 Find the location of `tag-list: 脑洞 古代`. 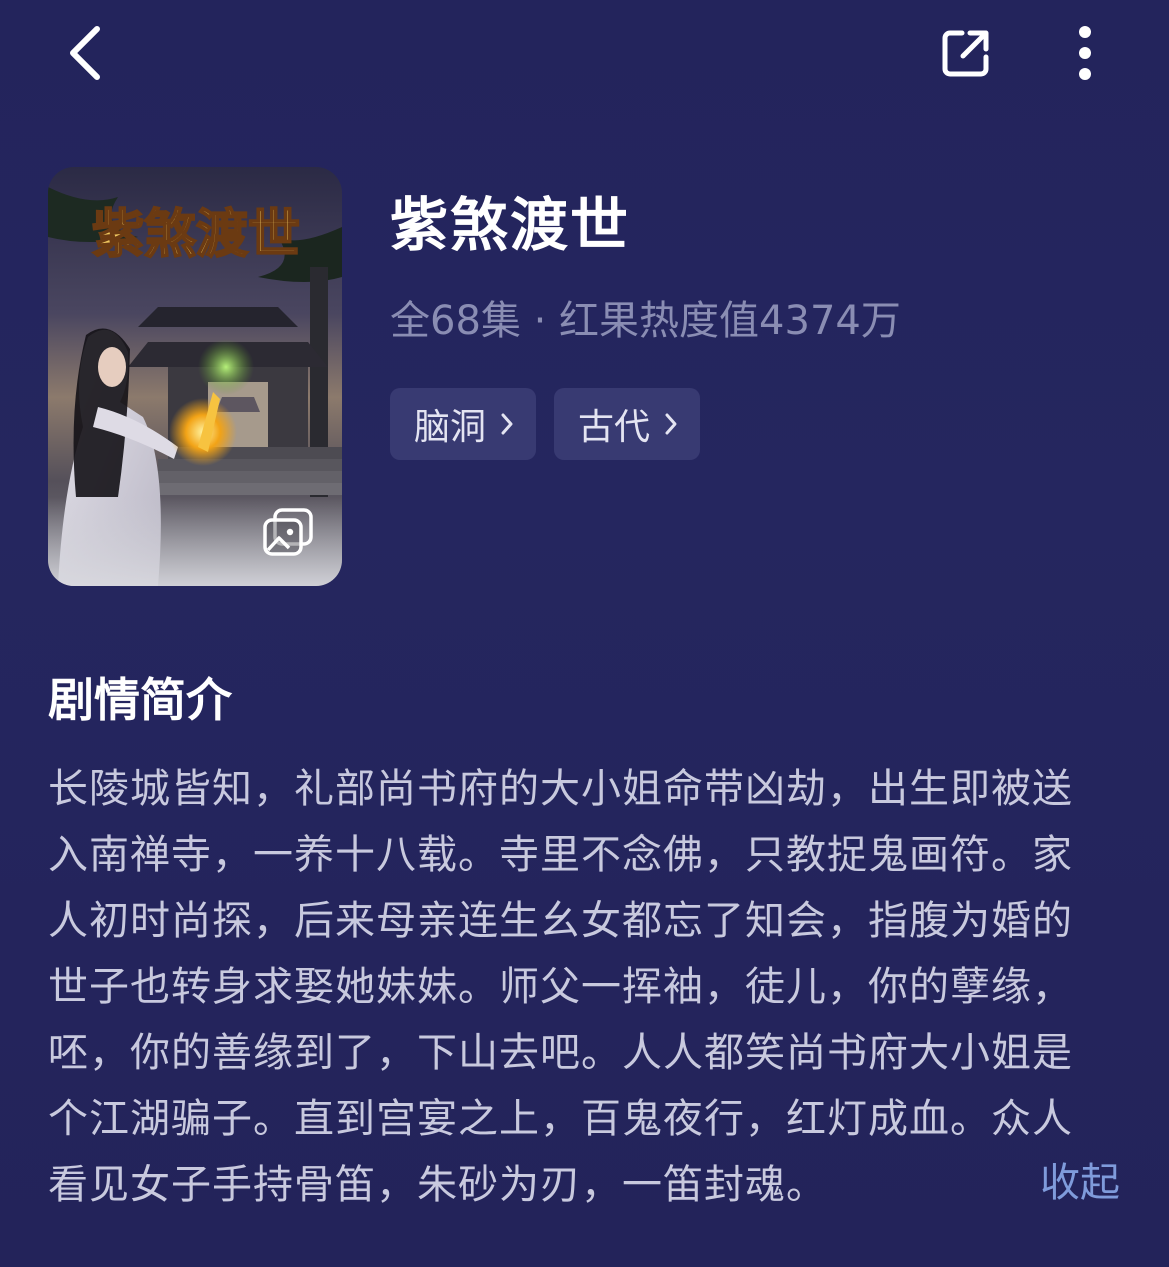

tag-list: 脑洞 古代 is located at coordinates (545, 424).